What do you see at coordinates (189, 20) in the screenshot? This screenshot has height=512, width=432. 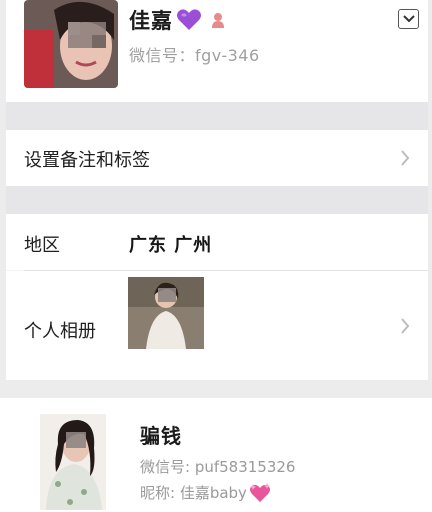 I see `purple-heart-icon` at bounding box center [189, 20].